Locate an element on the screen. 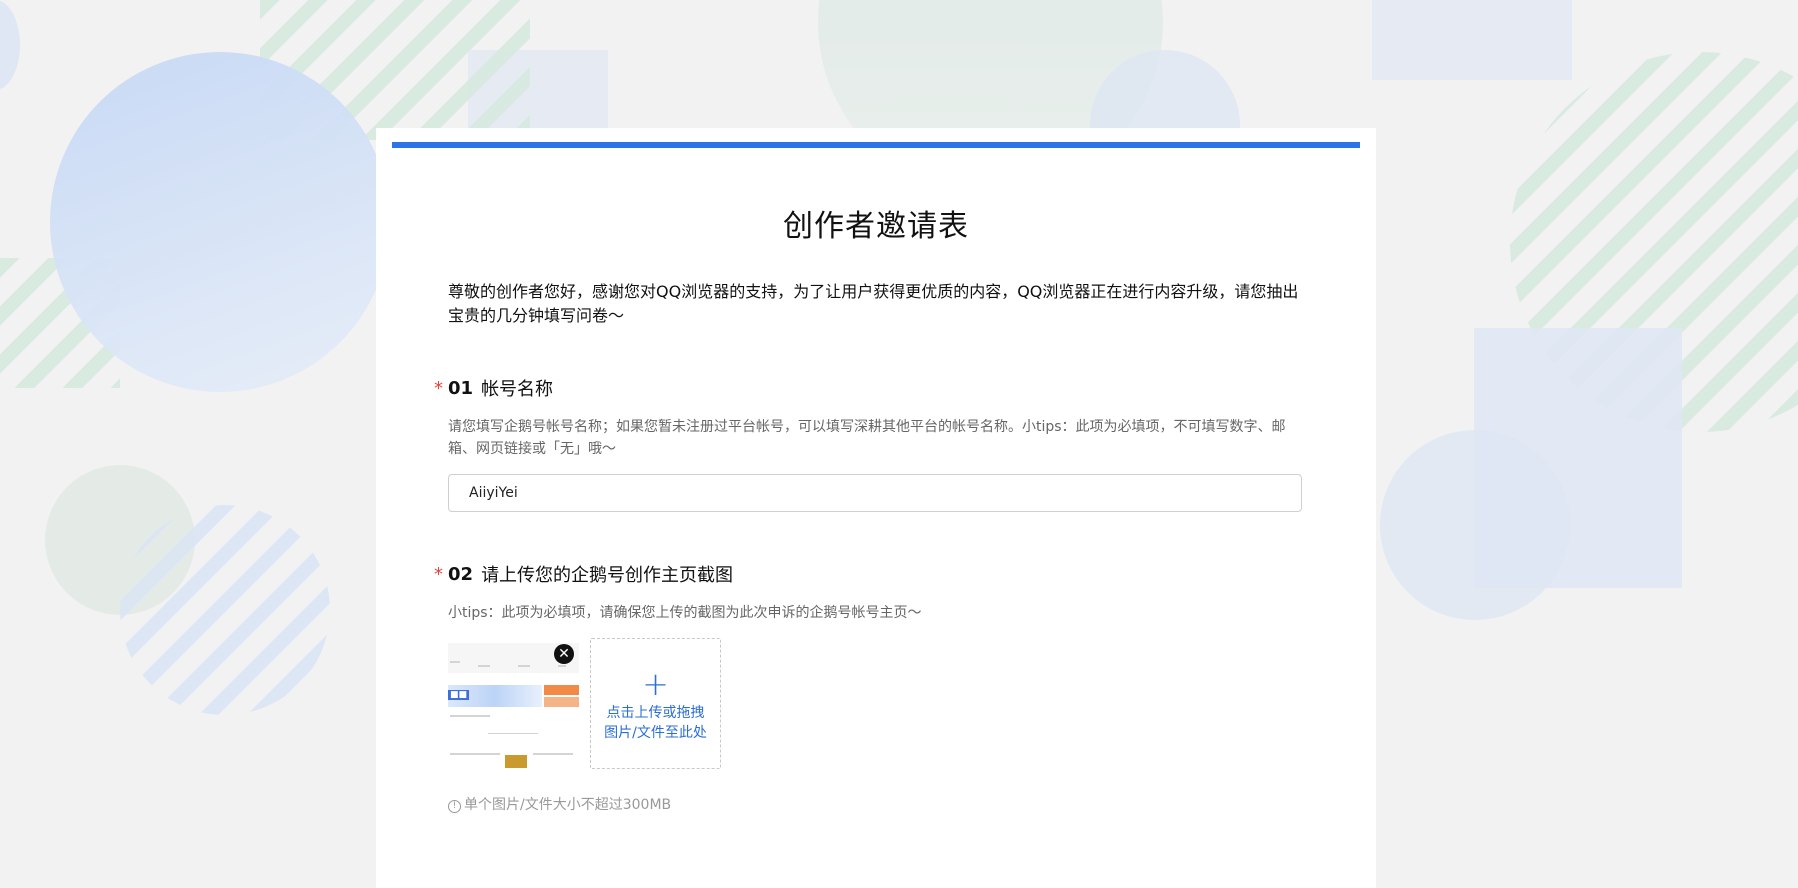 The height and width of the screenshot is (888, 1798). question-title: * 02 请上传您的企鹅号创作主页截图 is located at coordinates (583, 574).